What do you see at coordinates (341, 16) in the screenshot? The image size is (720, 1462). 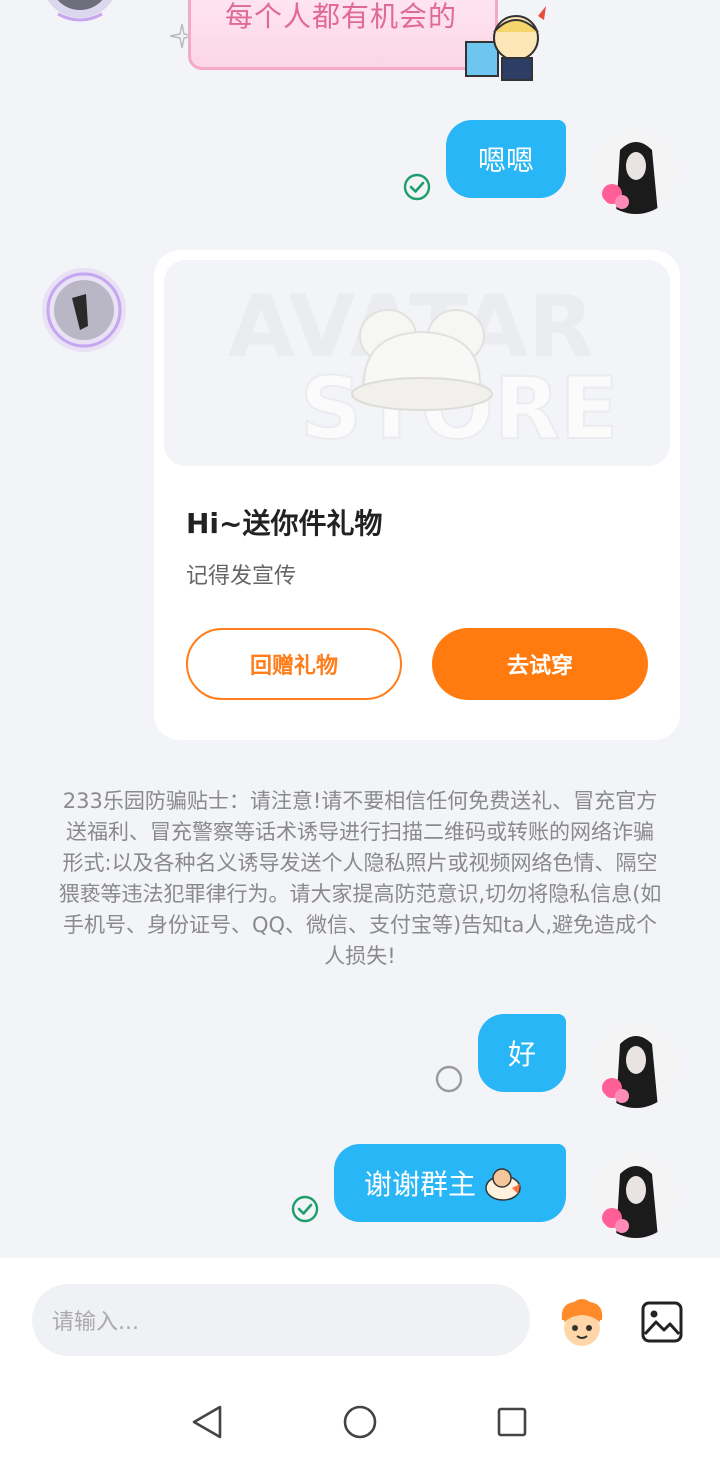 I see `sticker-text: 每个人都有机会的` at bounding box center [341, 16].